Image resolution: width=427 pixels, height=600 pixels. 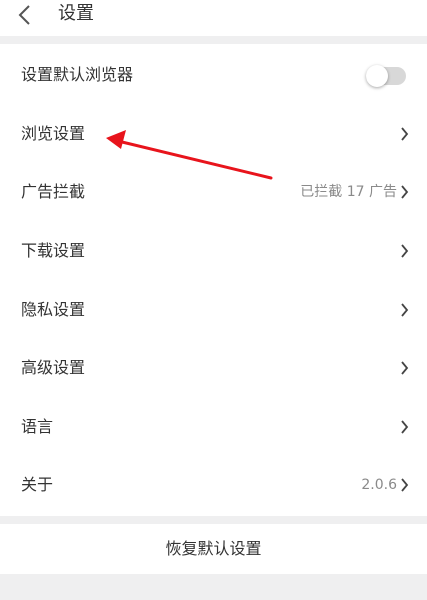 I want to click on toggle-knob, so click(x=377, y=76).